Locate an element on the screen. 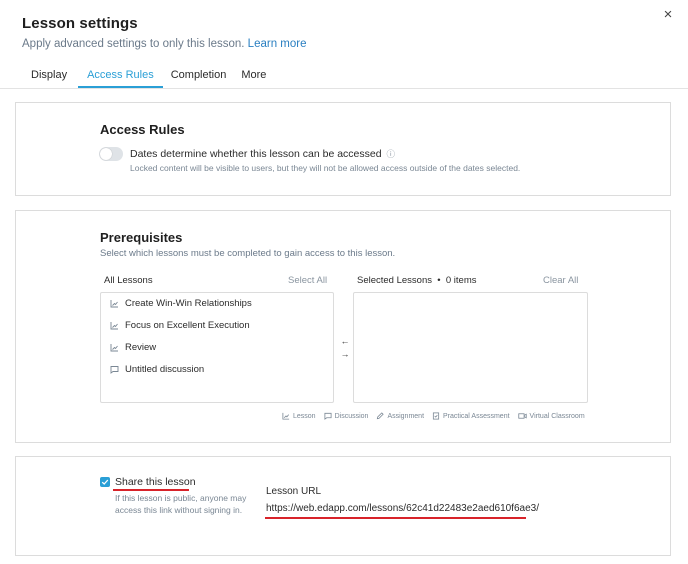 Image resolution: width=688 pixels, height=564 pixels. checkmark-icon is located at coordinates (105, 482).